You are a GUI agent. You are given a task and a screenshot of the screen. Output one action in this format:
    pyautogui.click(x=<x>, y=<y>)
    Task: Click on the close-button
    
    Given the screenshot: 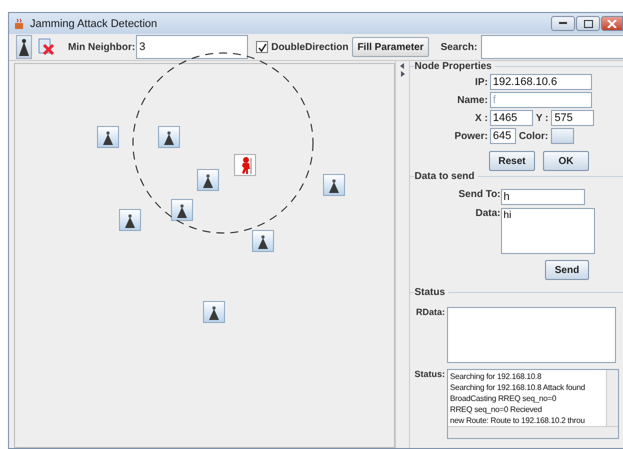 What is the action you would take?
    pyautogui.click(x=612, y=23)
    